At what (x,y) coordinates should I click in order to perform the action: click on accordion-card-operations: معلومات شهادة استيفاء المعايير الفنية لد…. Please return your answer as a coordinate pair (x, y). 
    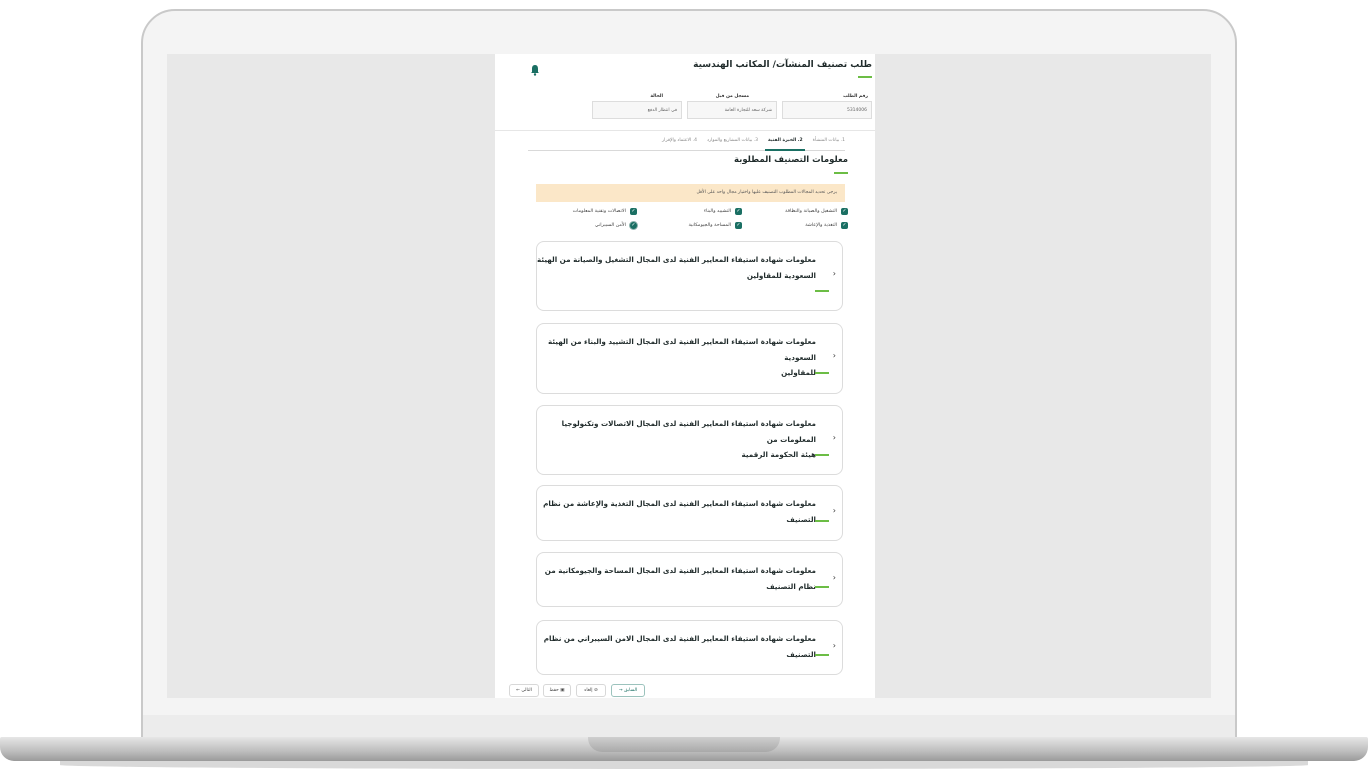
    Looking at the image, I should click on (689, 276).